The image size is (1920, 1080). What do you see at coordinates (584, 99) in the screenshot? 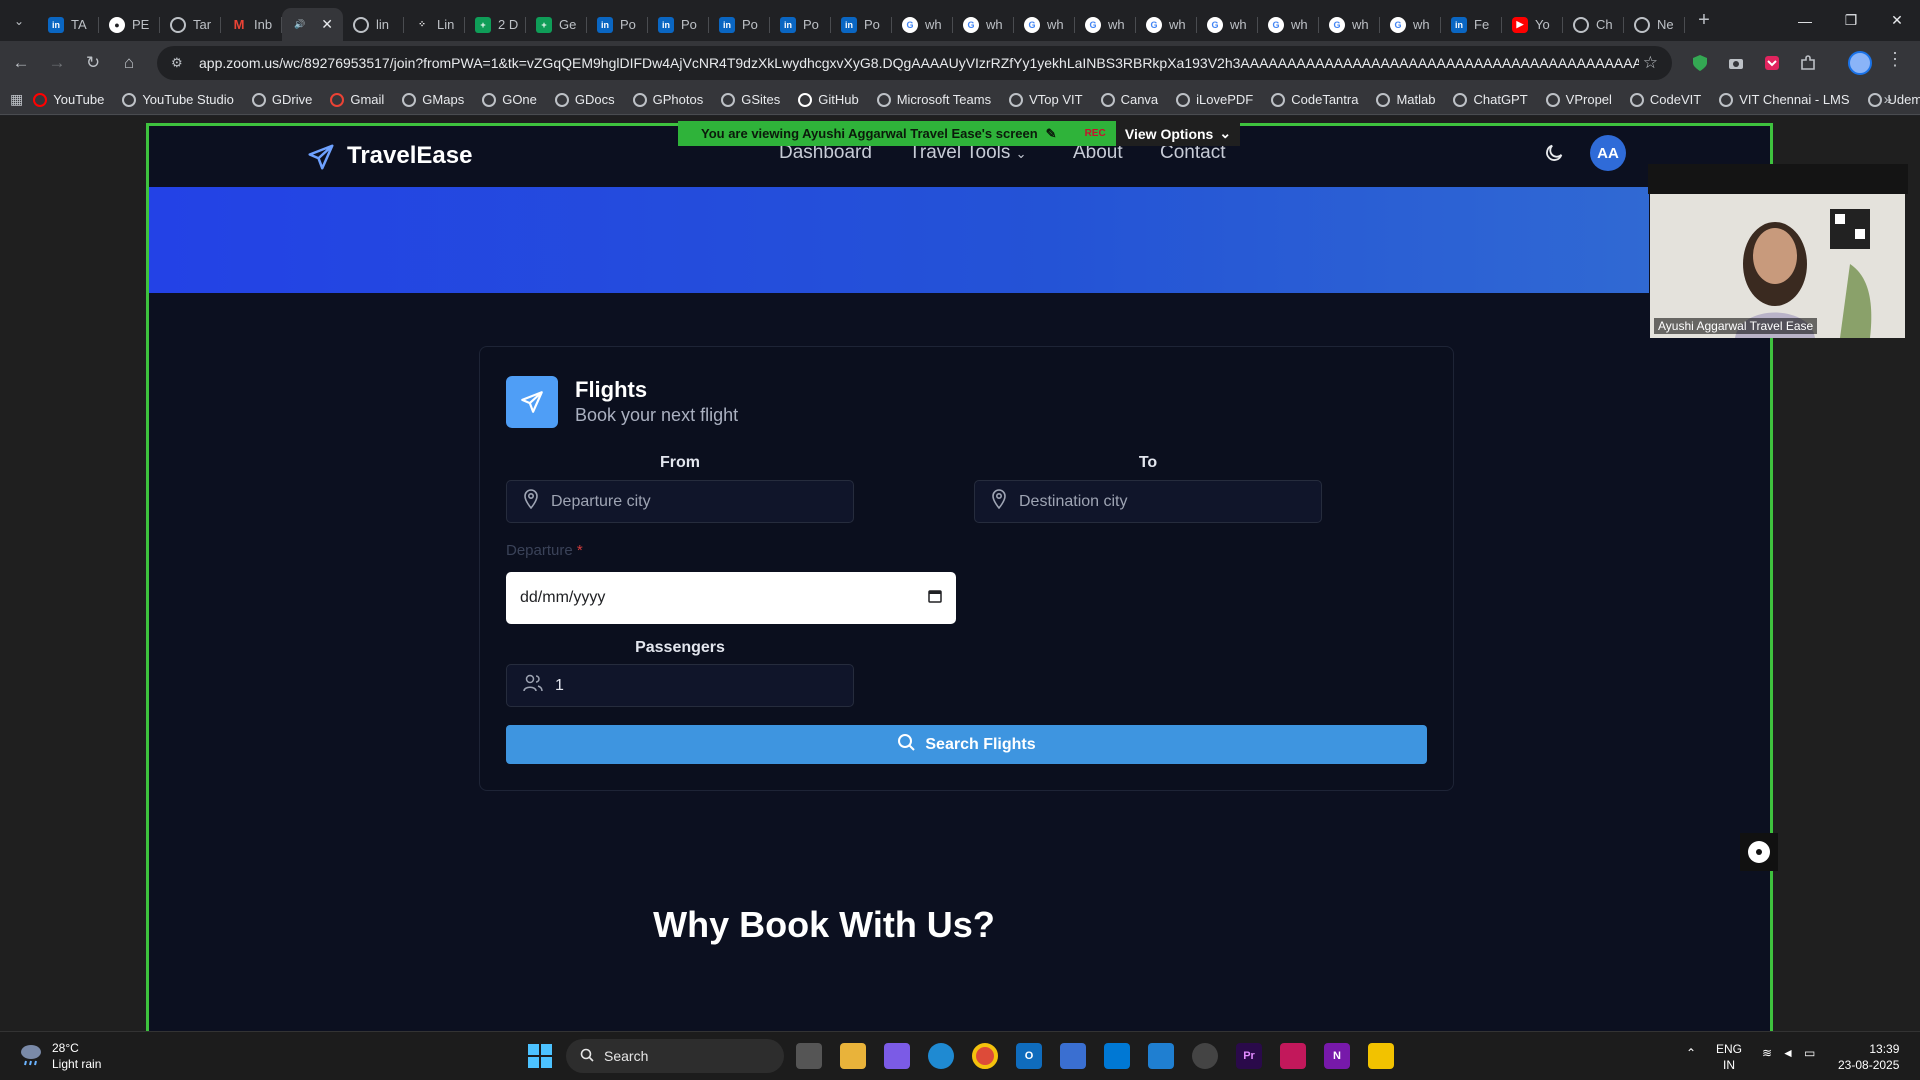
I see `bookmark-item: GDocs` at bounding box center [584, 99].